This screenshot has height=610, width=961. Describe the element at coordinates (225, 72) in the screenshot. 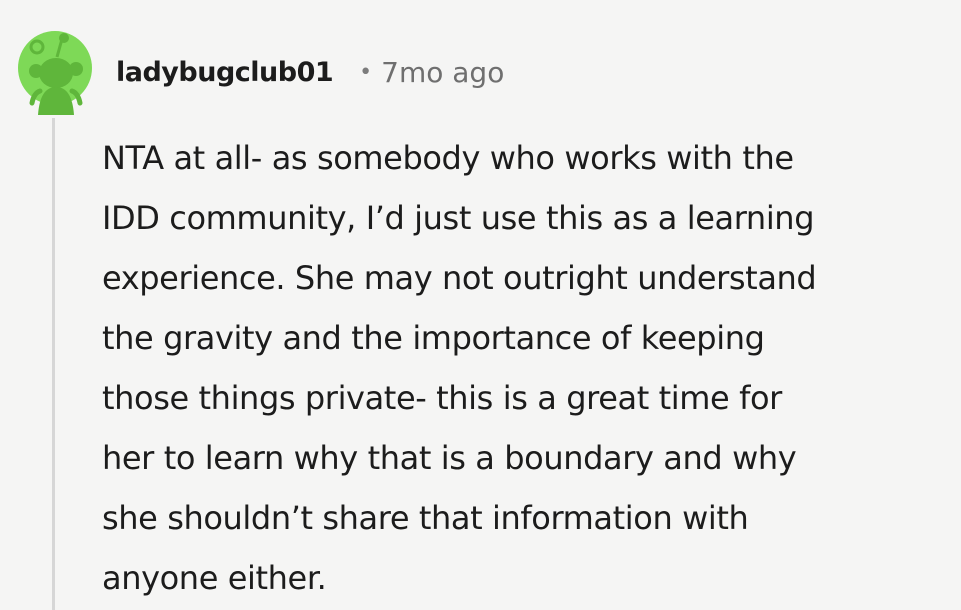

I see `username-link: ladybugclub01` at that location.